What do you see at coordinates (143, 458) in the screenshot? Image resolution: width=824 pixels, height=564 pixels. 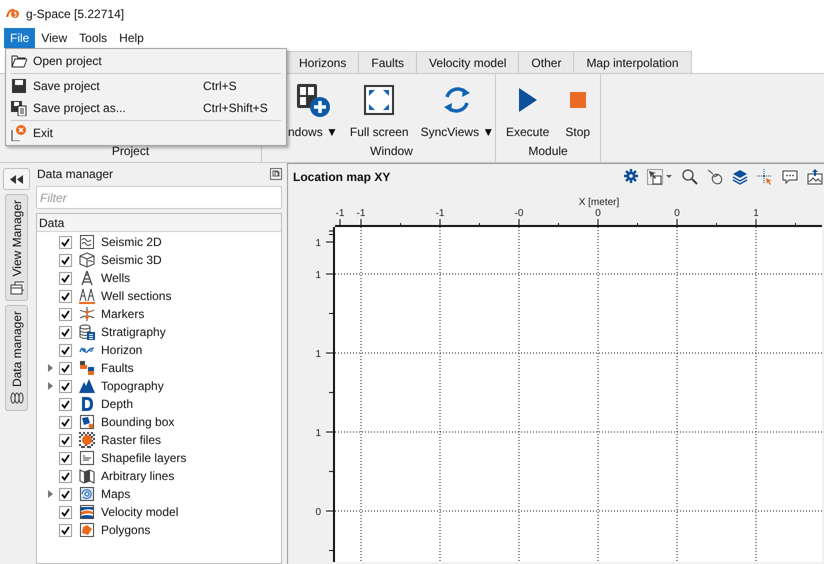 I see `tree-item: Shapefile layers` at bounding box center [143, 458].